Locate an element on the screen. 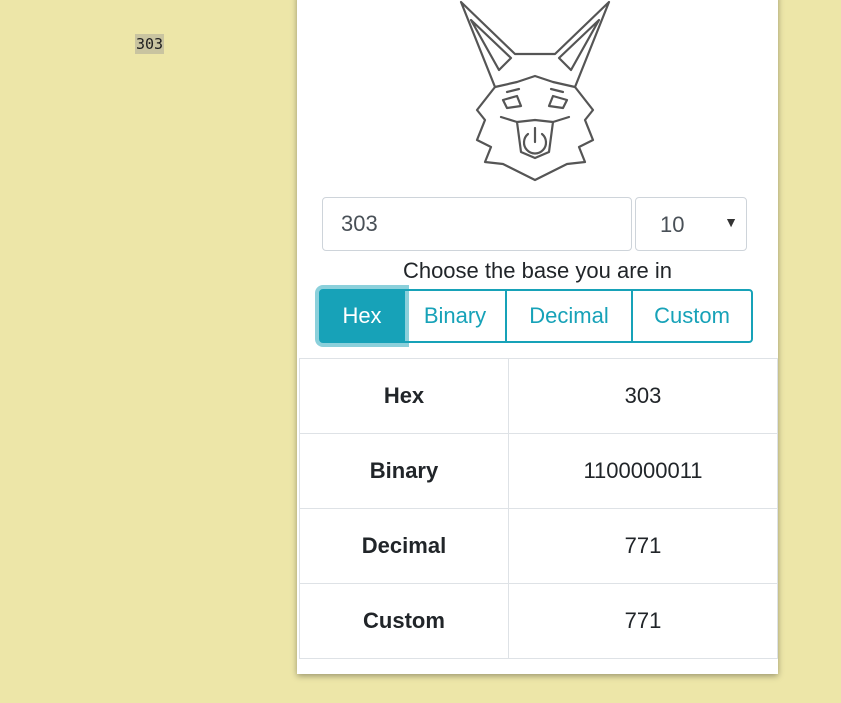  result-label: Decimal is located at coordinates (404, 546).